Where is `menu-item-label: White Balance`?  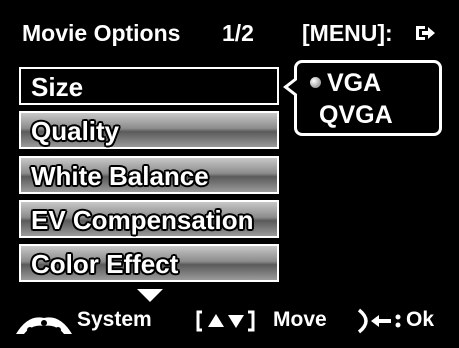 menu-item-label: White Balance is located at coordinates (120, 176).